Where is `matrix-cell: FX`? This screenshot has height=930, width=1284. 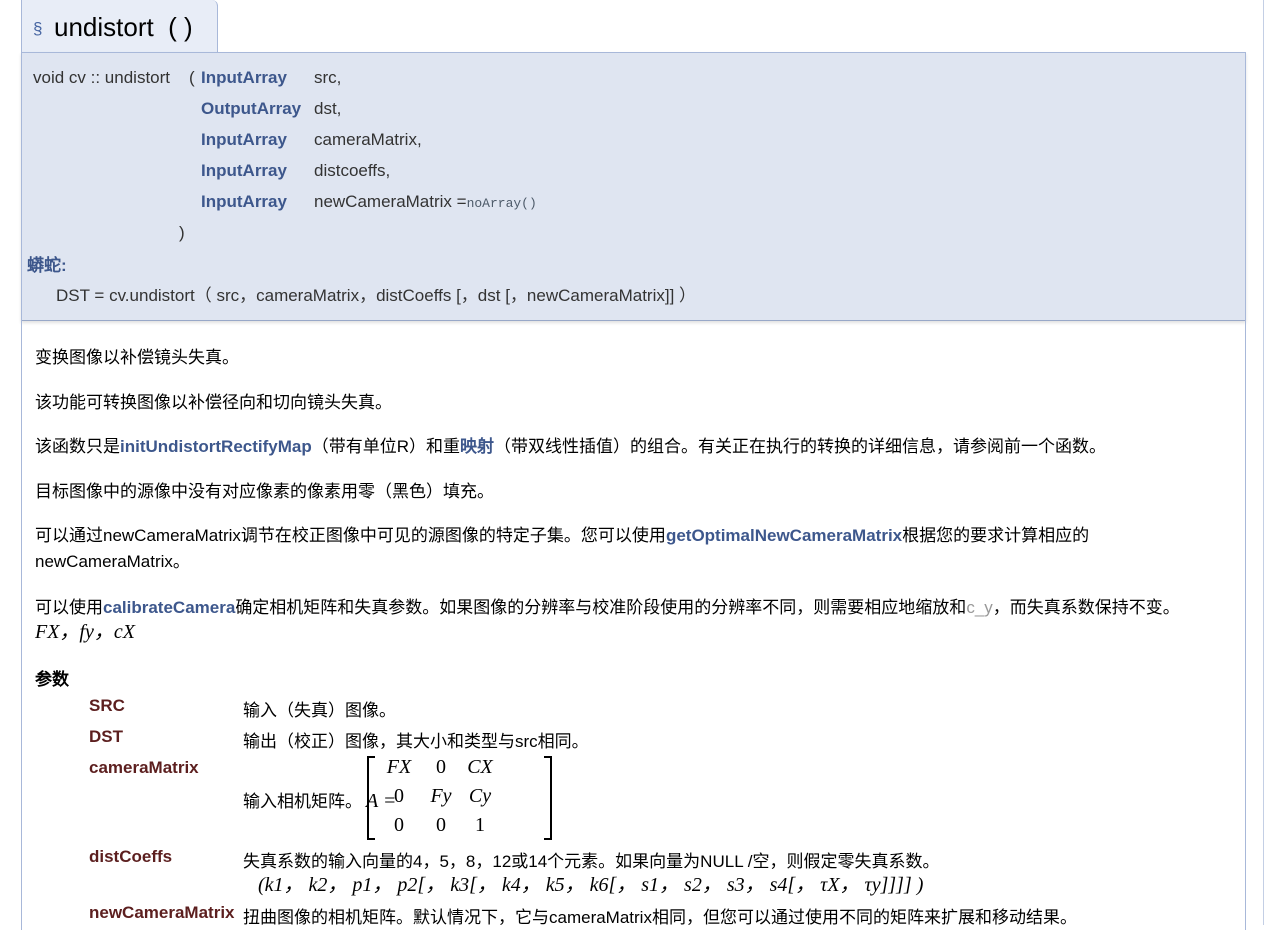
matrix-cell: FX is located at coordinates (399, 767).